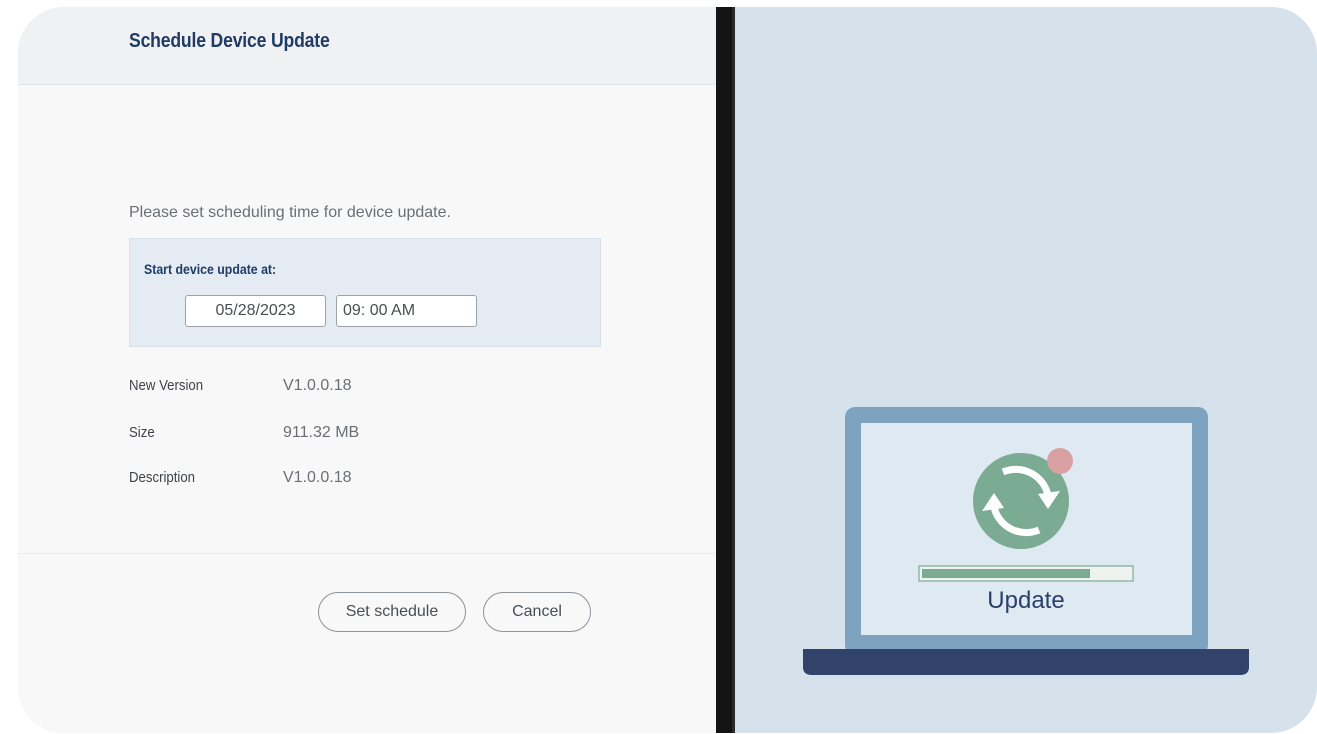 The width and height of the screenshot is (1317, 734). What do you see at coordinates (229, 41) in the screenshot?
I see `dialog-title: Schedule Device Update` at bounding box center [229, 41].